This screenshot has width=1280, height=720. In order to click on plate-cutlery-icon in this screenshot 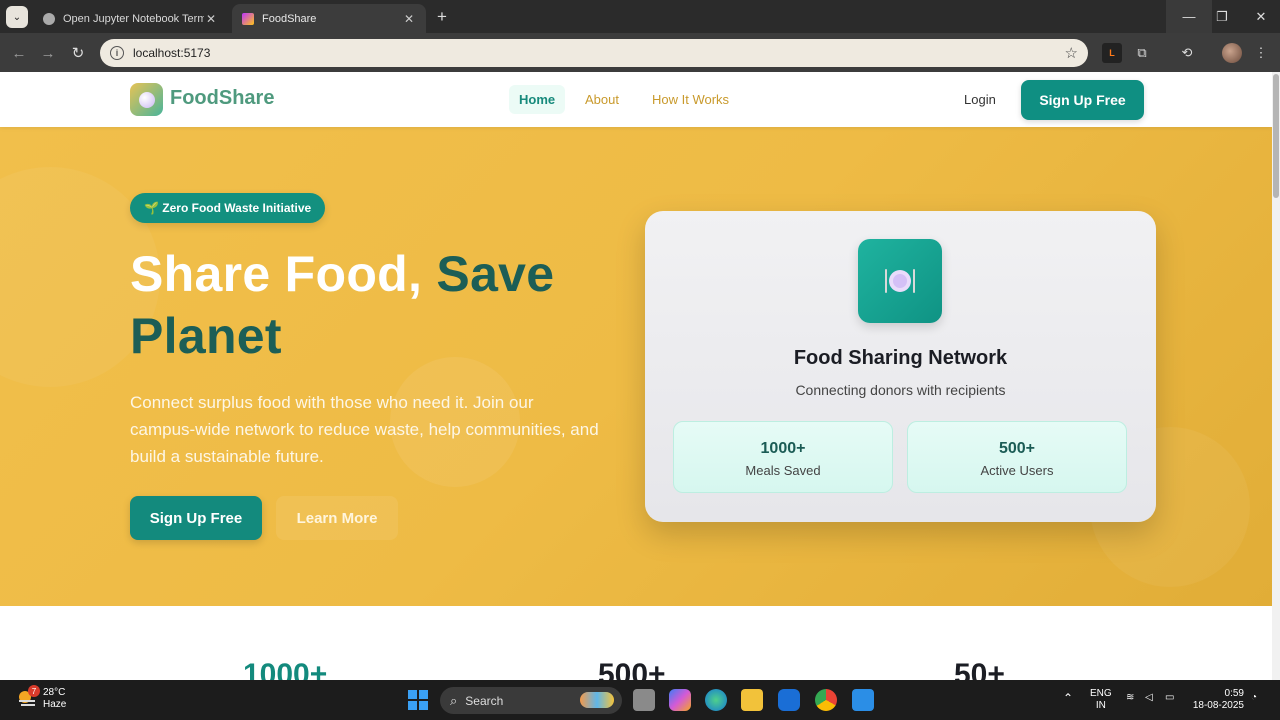, I will do `click(900, 281)`.